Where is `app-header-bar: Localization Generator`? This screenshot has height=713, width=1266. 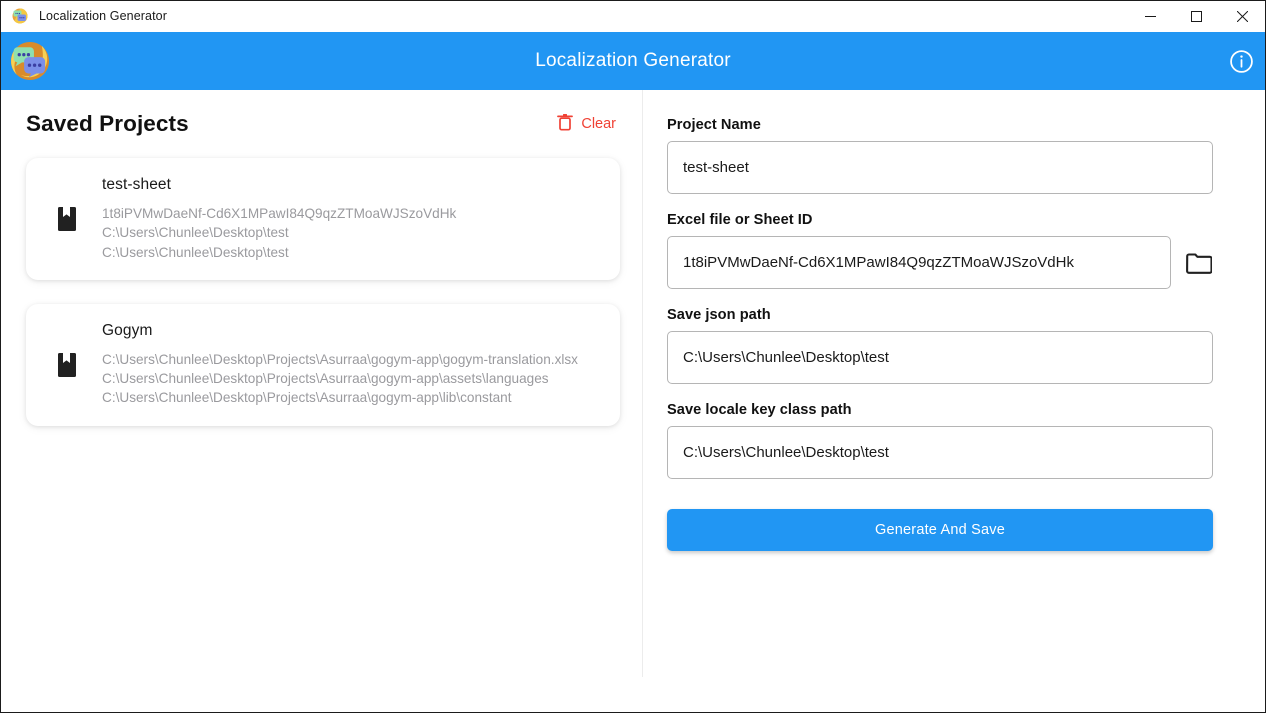 app-header-bar: Localization Generator is located at coordinates (633, 61).